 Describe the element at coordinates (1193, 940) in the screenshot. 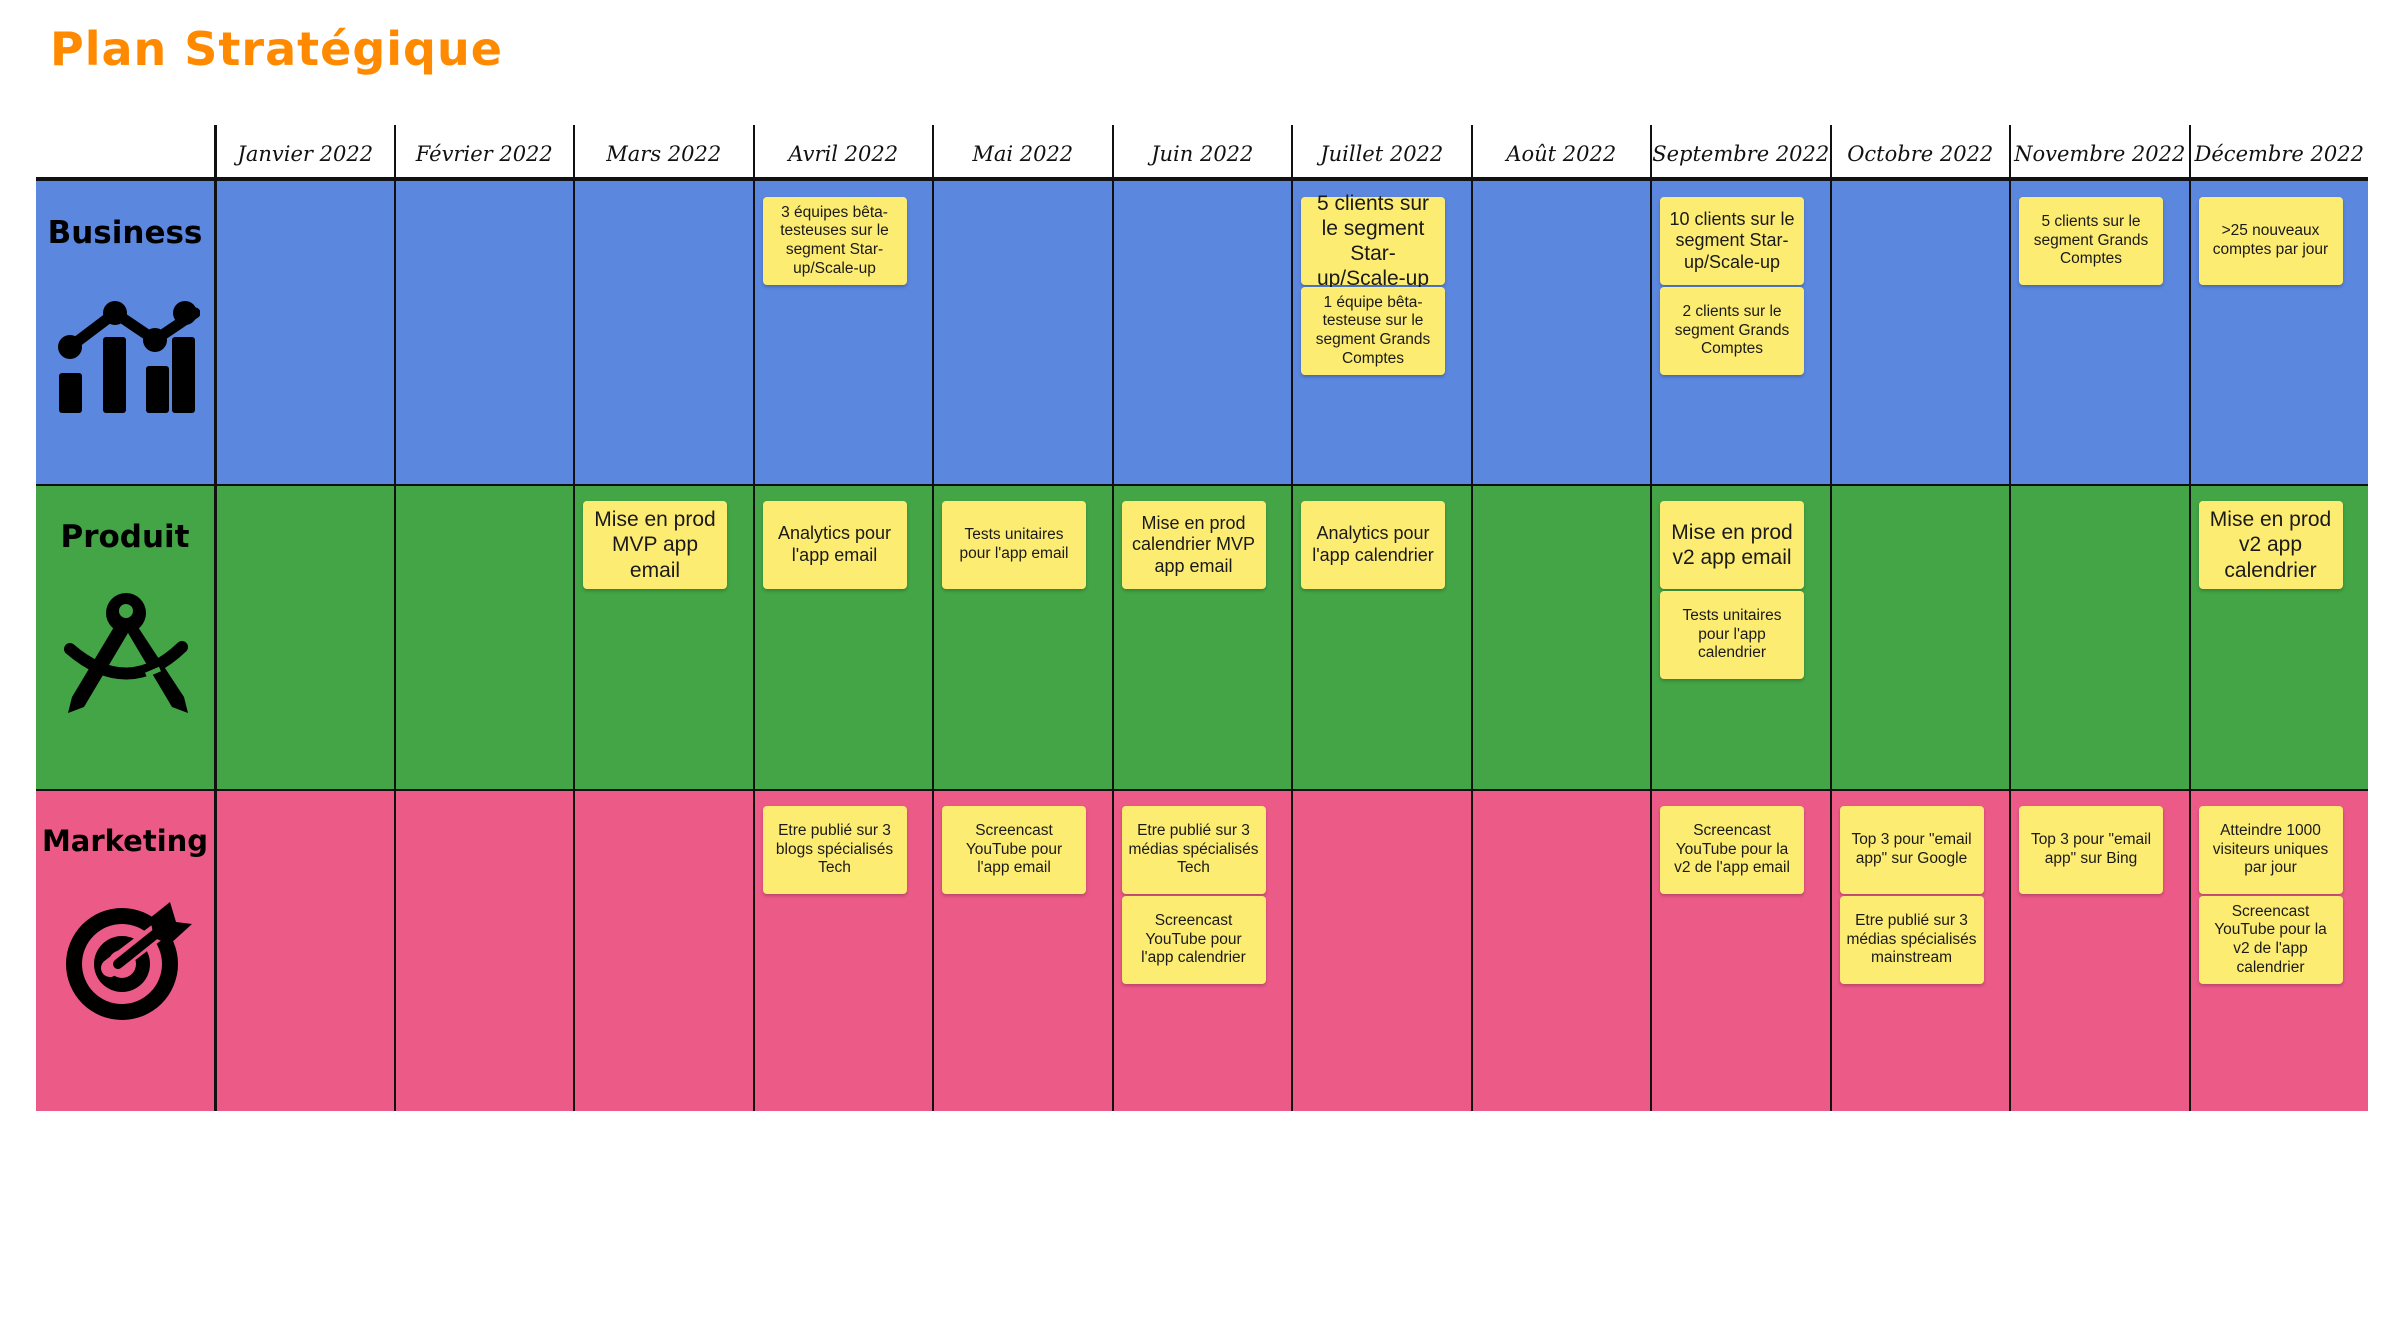

I see `sticky-note: Screencast YouTube pour l'app calendrier` at that location.